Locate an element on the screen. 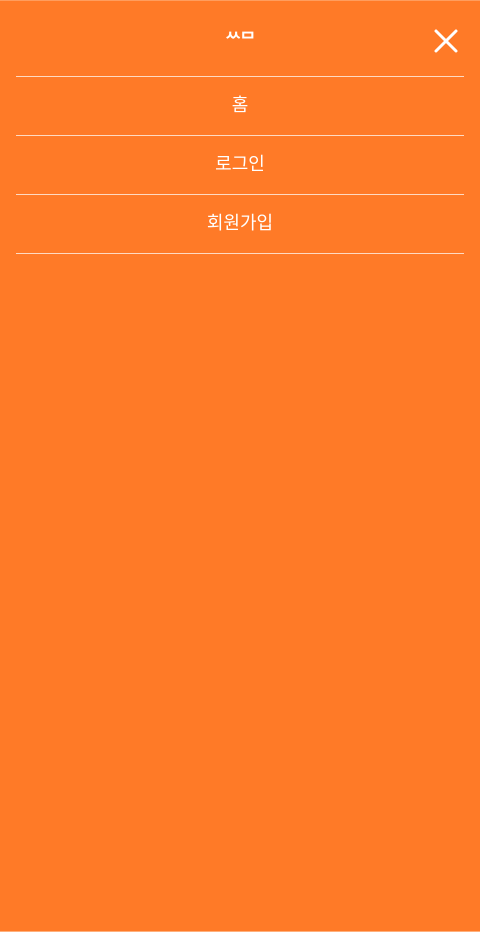 The width and height of the screenshot is (480, 932). menu-item-home: 홈 is located at coordinates (240, 106).